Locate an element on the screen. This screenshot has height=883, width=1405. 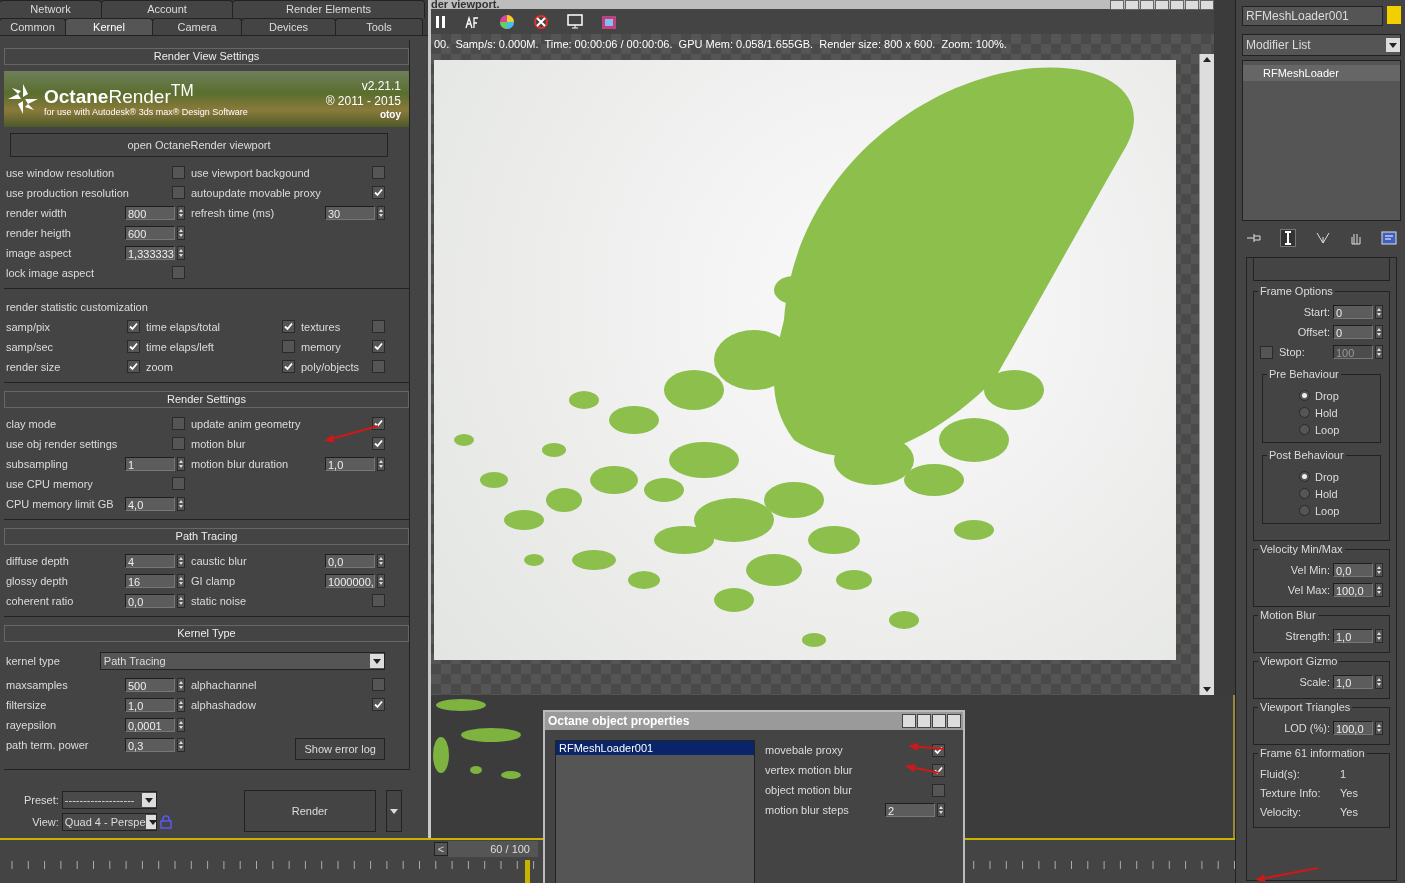
rollout-header: Path Tracing is located at coordinates (206, 536).